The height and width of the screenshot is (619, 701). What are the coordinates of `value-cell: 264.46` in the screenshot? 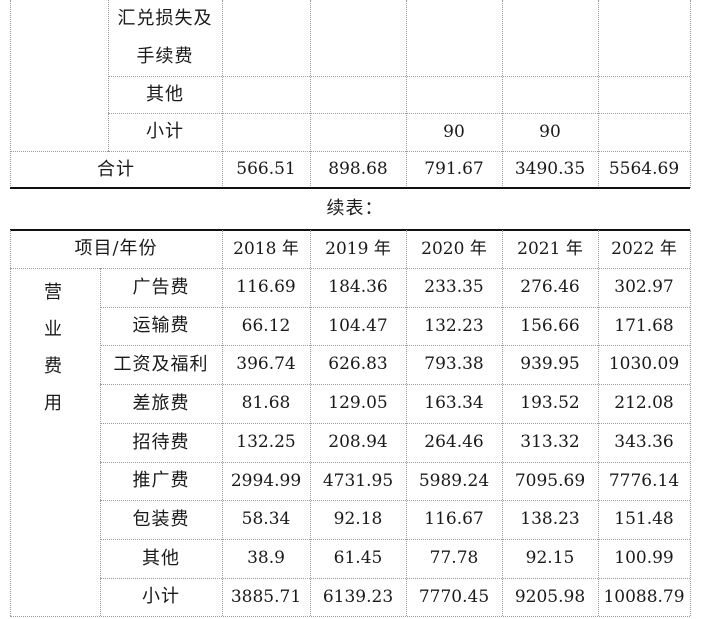 It's located at (454, 442).